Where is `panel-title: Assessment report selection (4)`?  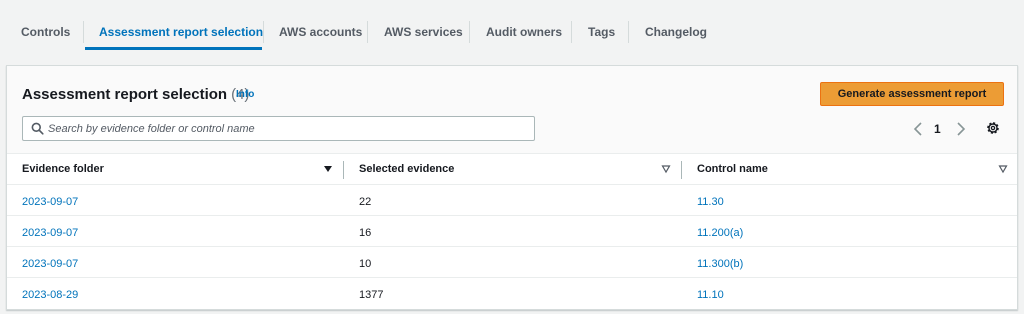 panel-title: Assessment report selection (4) is located at coordinates (135, 94).